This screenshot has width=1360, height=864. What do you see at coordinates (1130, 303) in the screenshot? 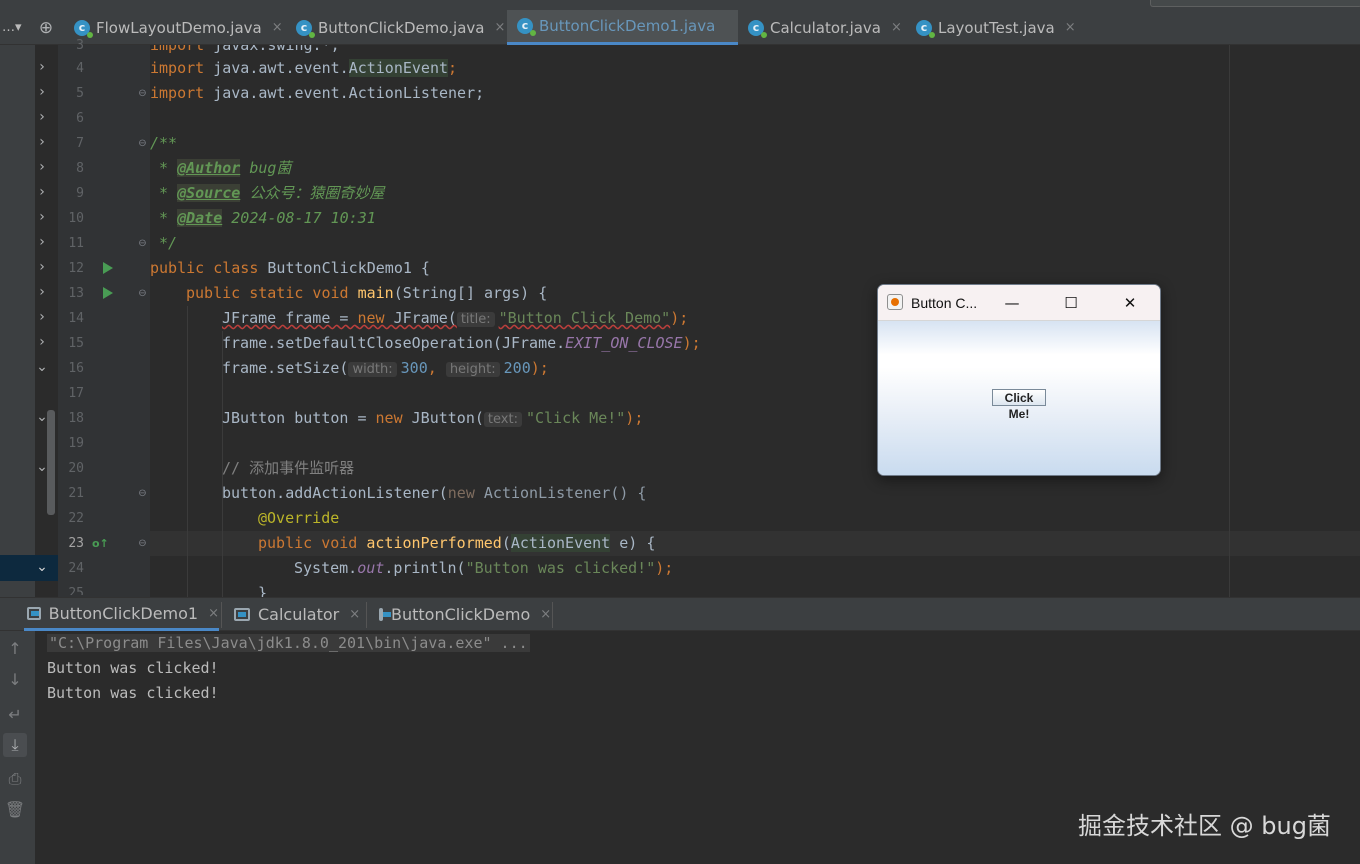
I see `close-window-button: ✕` at bounding box center [1130, 303].